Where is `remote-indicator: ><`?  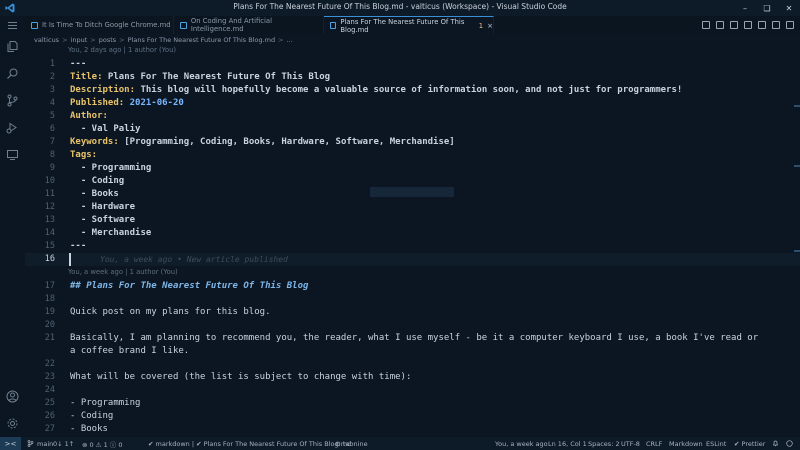 remote-indicator: >< is located at coordinates (10, 443).